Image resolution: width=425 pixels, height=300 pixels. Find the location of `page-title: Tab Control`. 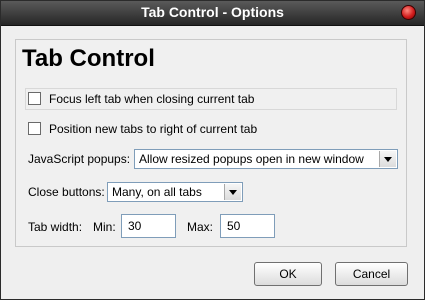

page-title: Tab Control is located at coordinates (88, 58).